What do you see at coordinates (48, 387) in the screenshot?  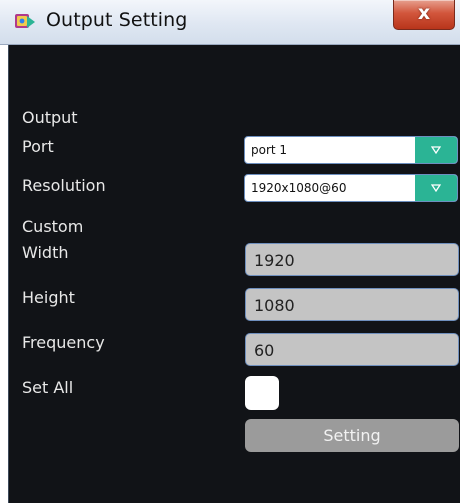 I see `set-all-label: Set All` at bounding box center [48, 387].